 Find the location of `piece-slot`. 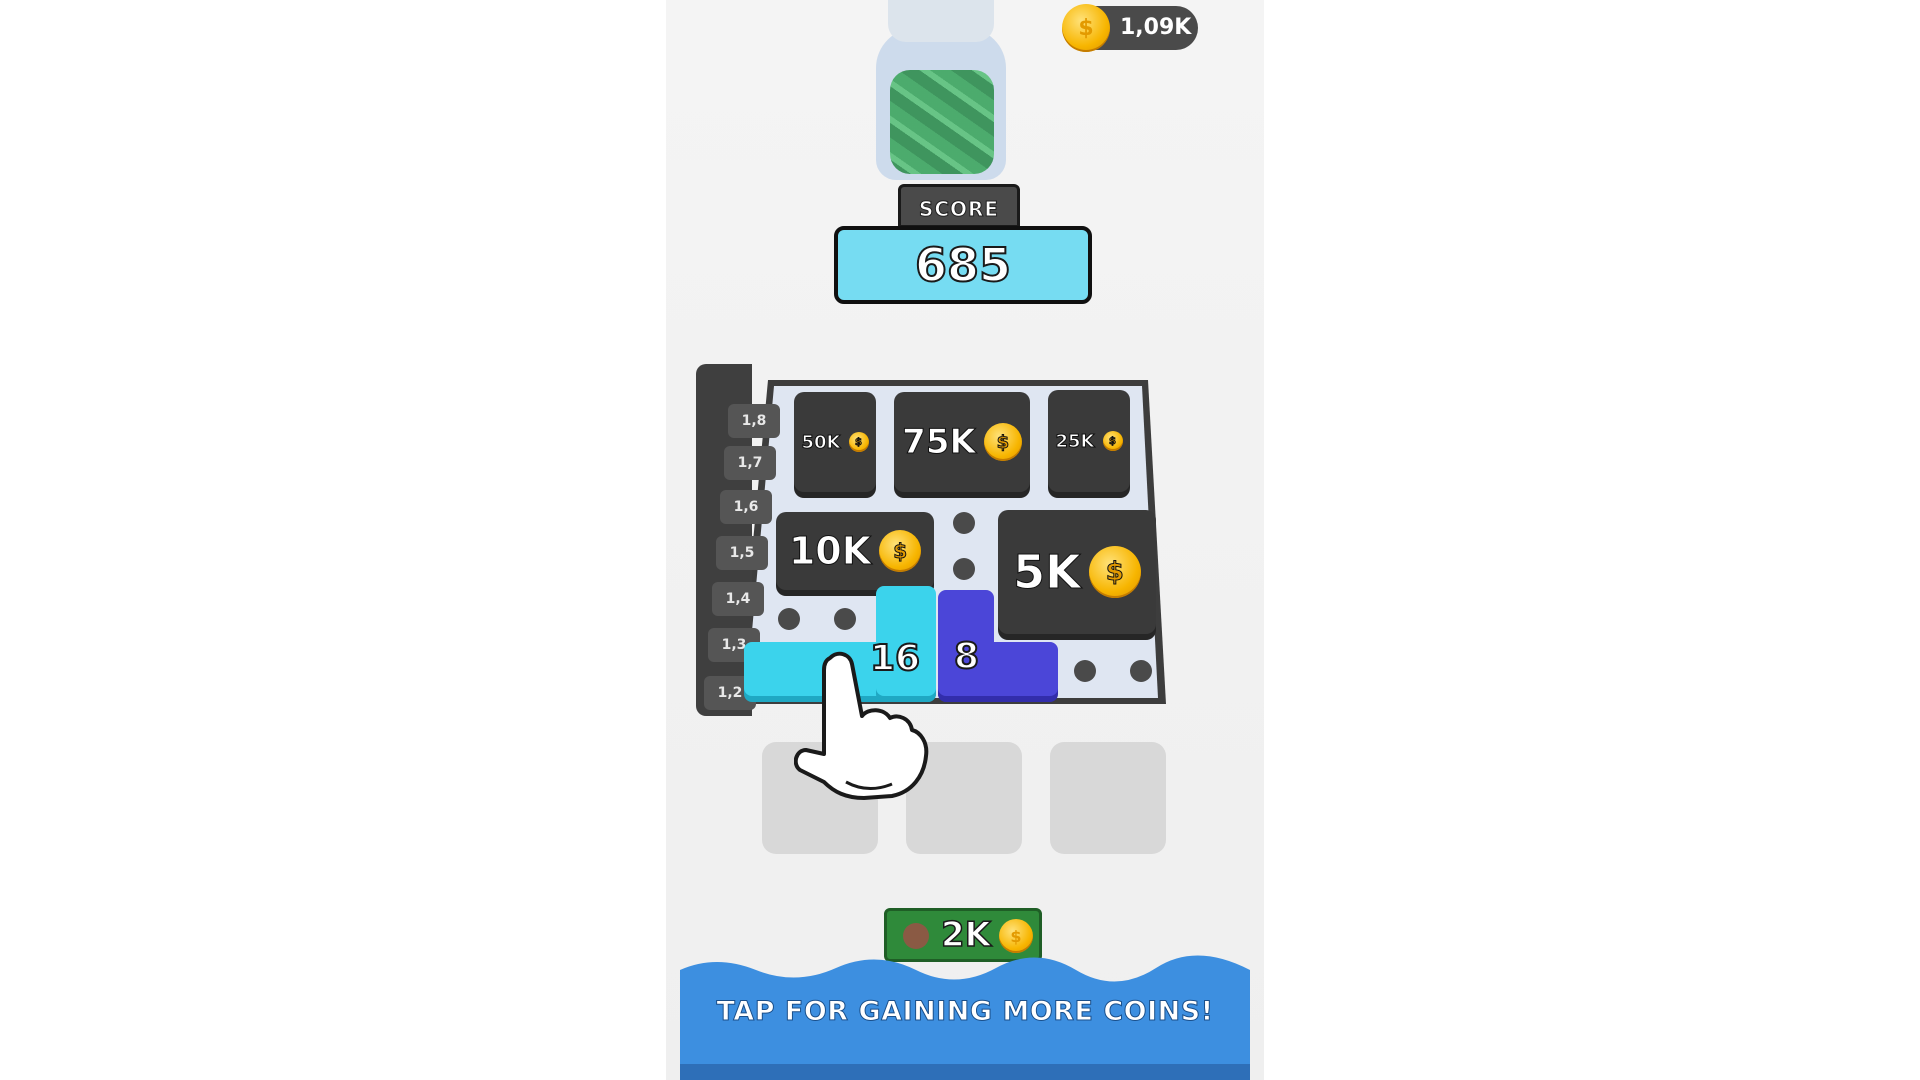

piece-slot is located at coordinates (1108, 798).